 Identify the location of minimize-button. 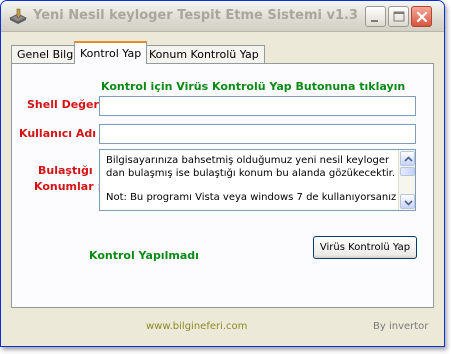
(375, 16).